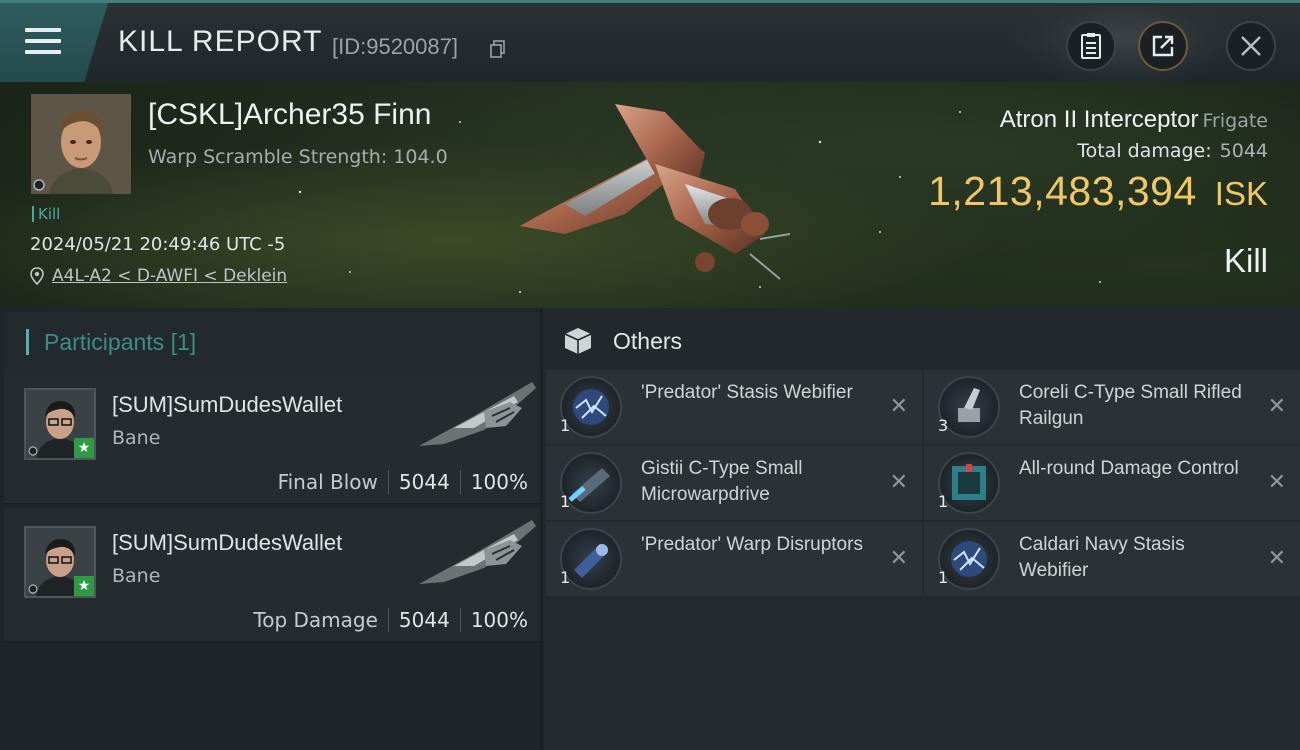  Describe the element at coordinates (1062, 191) in the screenshot. I see `isk-value: 1,213,483,394` at that location.